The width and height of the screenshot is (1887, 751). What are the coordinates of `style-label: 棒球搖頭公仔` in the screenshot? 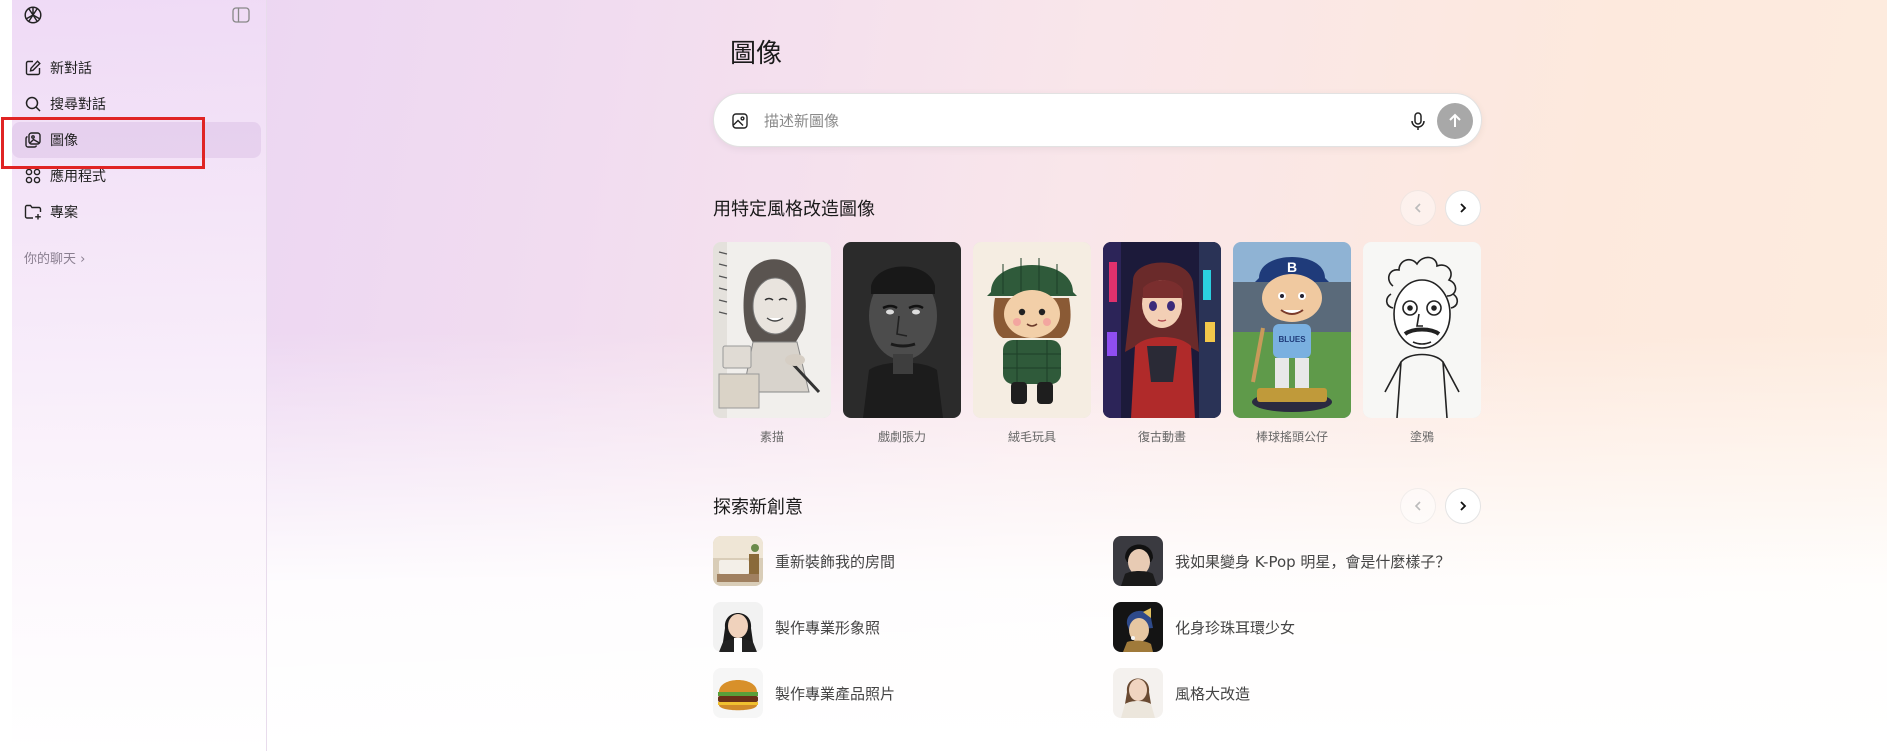 It's located at (1291, 437).